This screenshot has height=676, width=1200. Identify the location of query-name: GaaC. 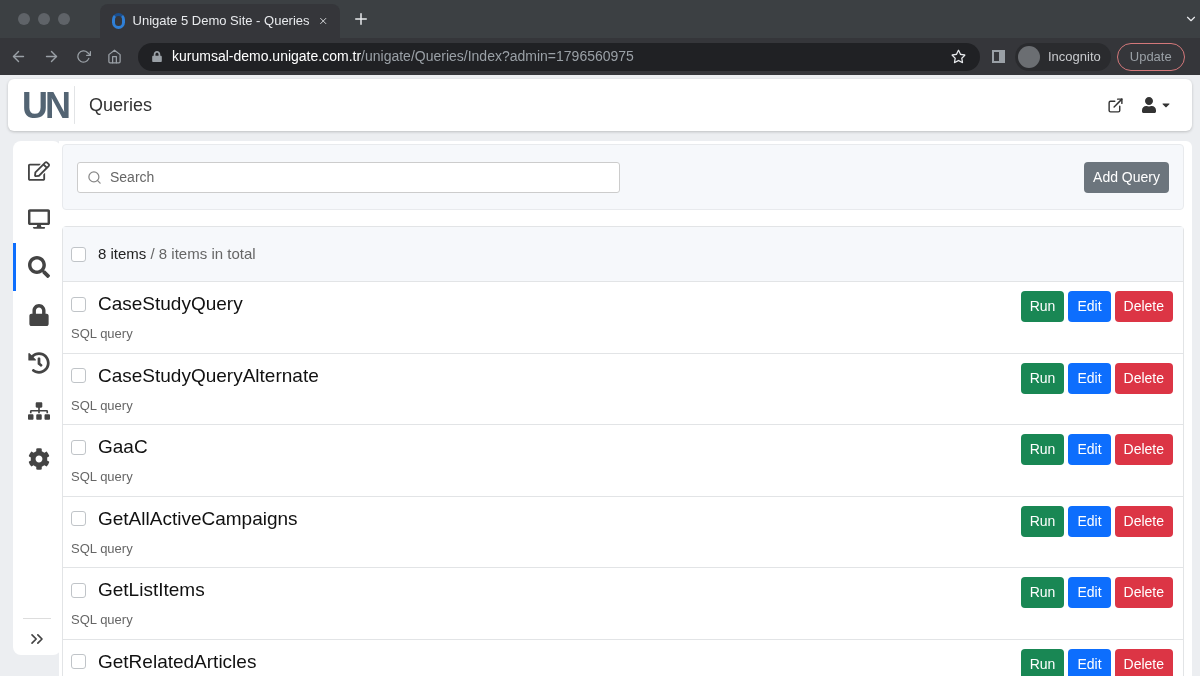
(123, 447).